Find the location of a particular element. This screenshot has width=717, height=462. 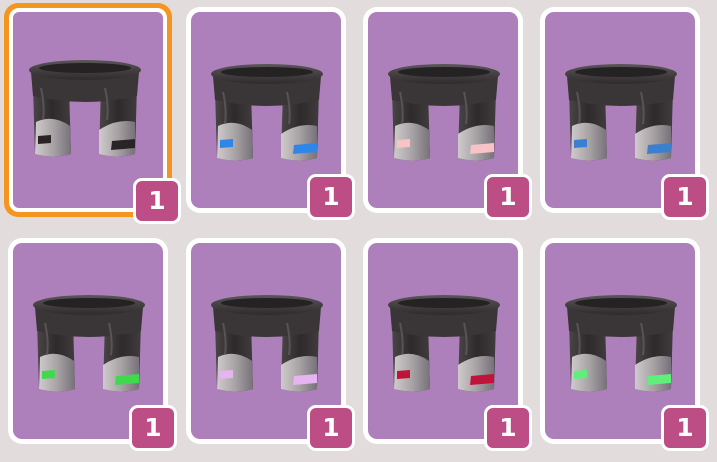

inventory-item-shorts-mint-stripe: 1 is located at coordinates (624, 344).